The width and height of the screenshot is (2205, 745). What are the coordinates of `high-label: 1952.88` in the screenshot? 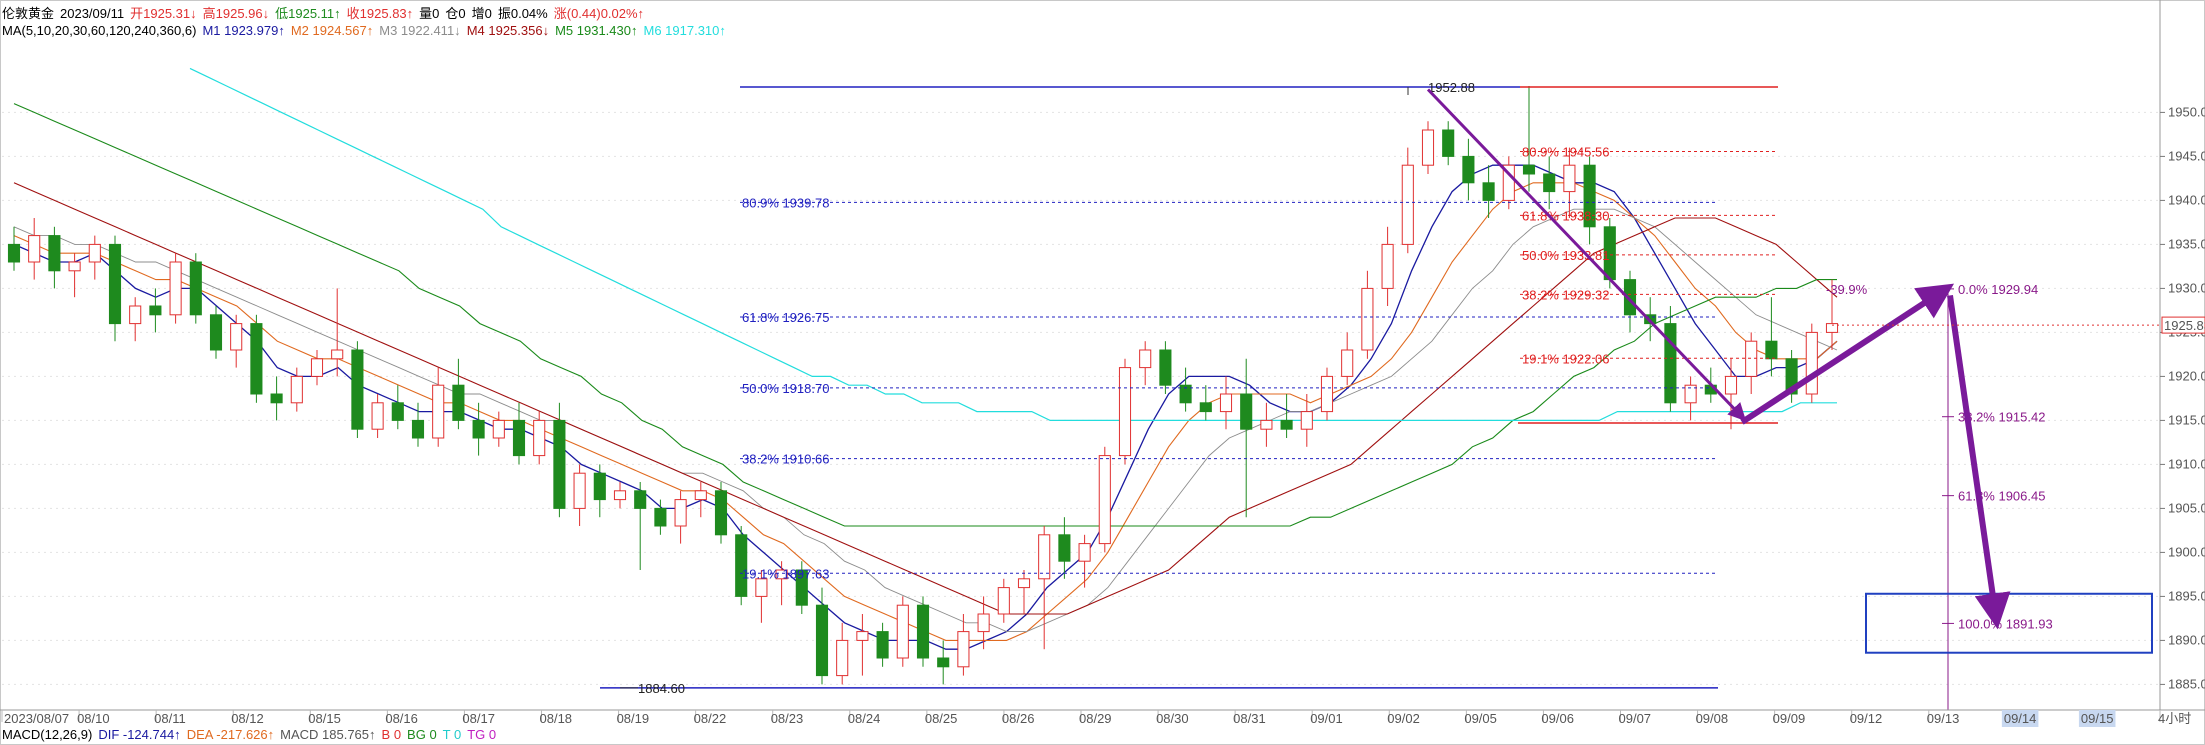 It's located at (1451, 87).